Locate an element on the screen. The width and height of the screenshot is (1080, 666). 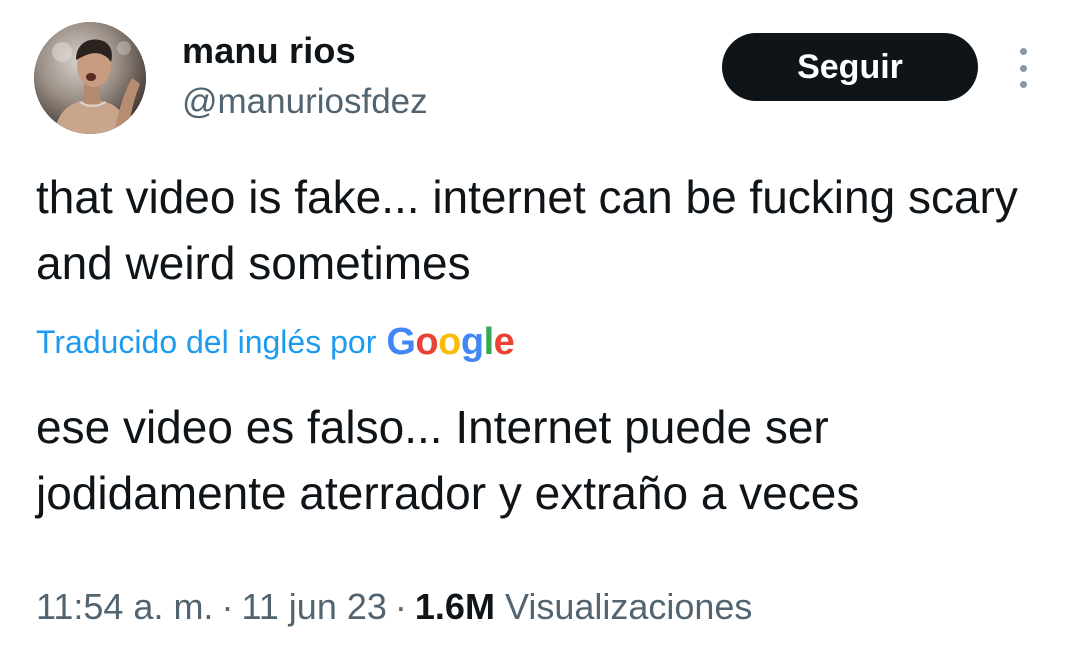
follow-button: Seguir is located at coordinates (850, 67).